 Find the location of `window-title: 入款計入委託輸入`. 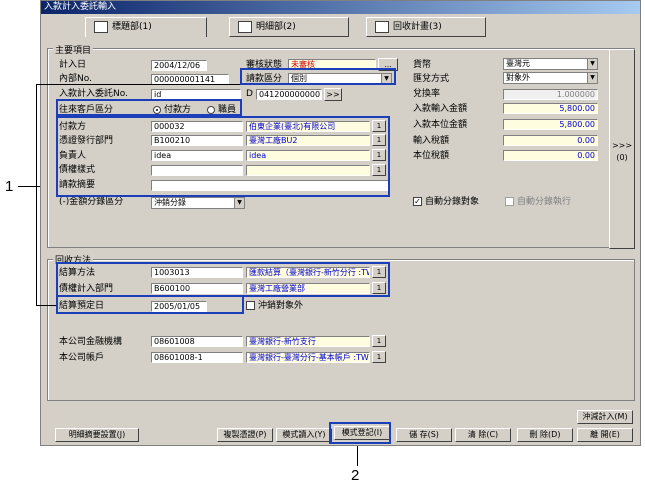

window-title: 入款計入委託輸入 is located at coordinates (340, 7).